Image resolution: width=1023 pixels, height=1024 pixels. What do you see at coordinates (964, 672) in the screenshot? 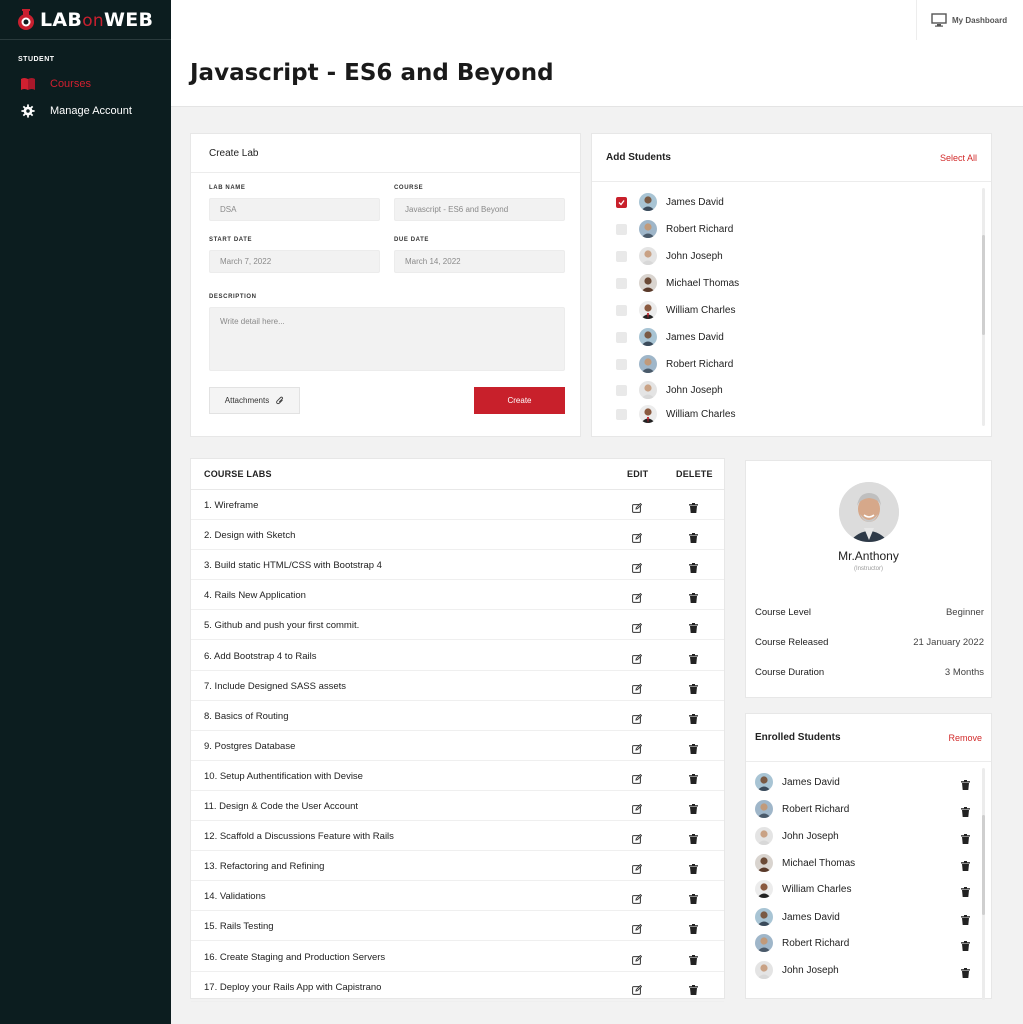
I see `info-value: 3 Months` at bounding box center [964, 672].